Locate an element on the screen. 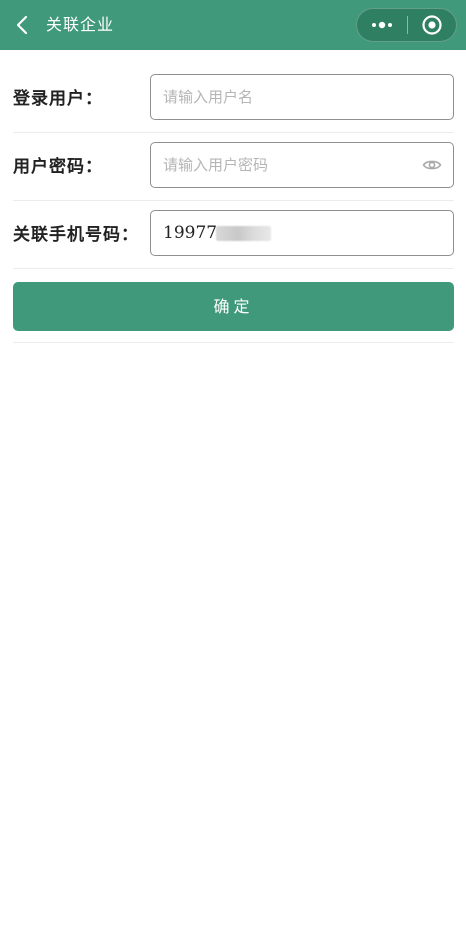  more-dots-icon is located at coordinates (382, 25).